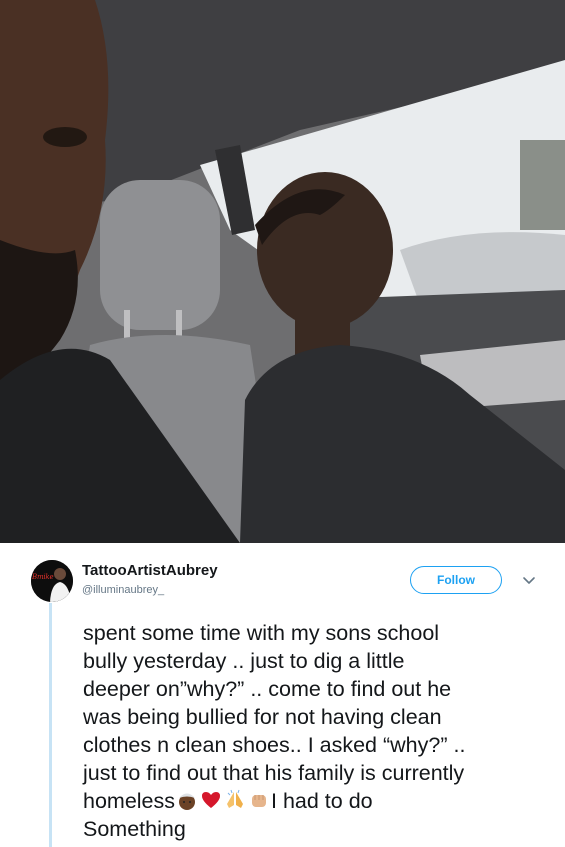  What do you see at coordinates (211, 800) in the screenshot?
I see `red-heart-icon` at bounding box center [211, 800].